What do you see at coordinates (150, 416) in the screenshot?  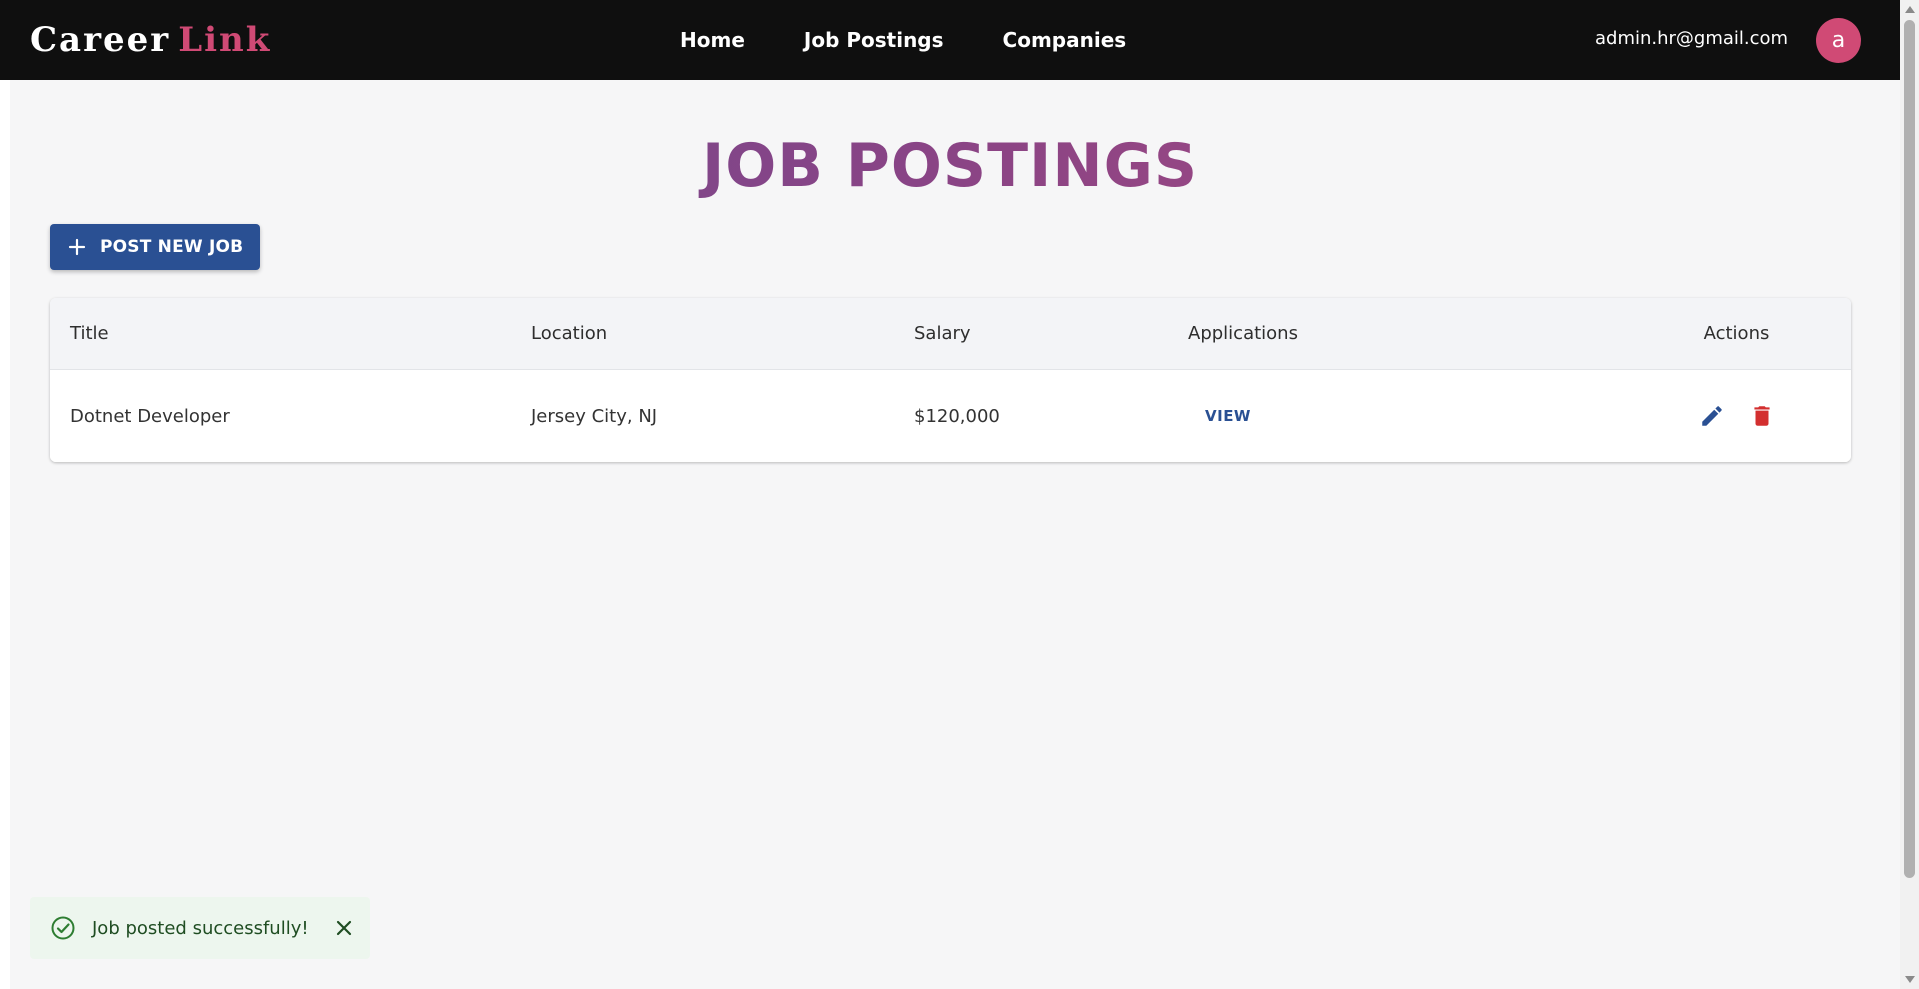 I see `row-title: Dotnet Developer` at bounding box center [150, 416].